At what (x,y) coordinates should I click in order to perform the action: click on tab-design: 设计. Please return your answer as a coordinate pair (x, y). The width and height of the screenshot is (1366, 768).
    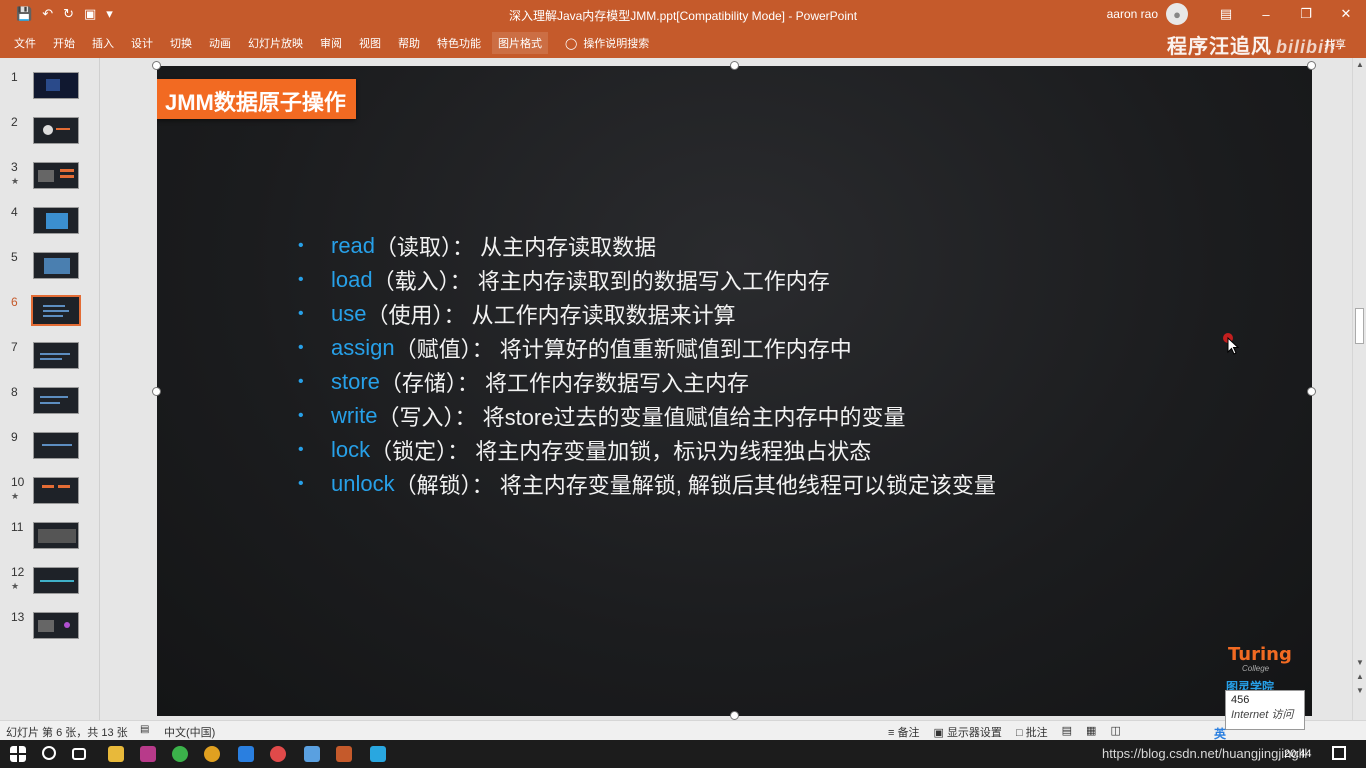
    Looking at the image, I should click on (142, 43).